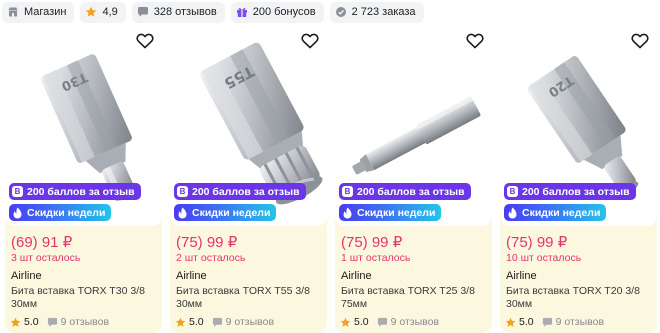 The width and height of the screenshot is (660, 333). What do you see at coordinates (85, 298) in the screenshot?
I see `product-title: Бита вставка TORX T30 3/8 30мм` at bounding box center [85, 298].